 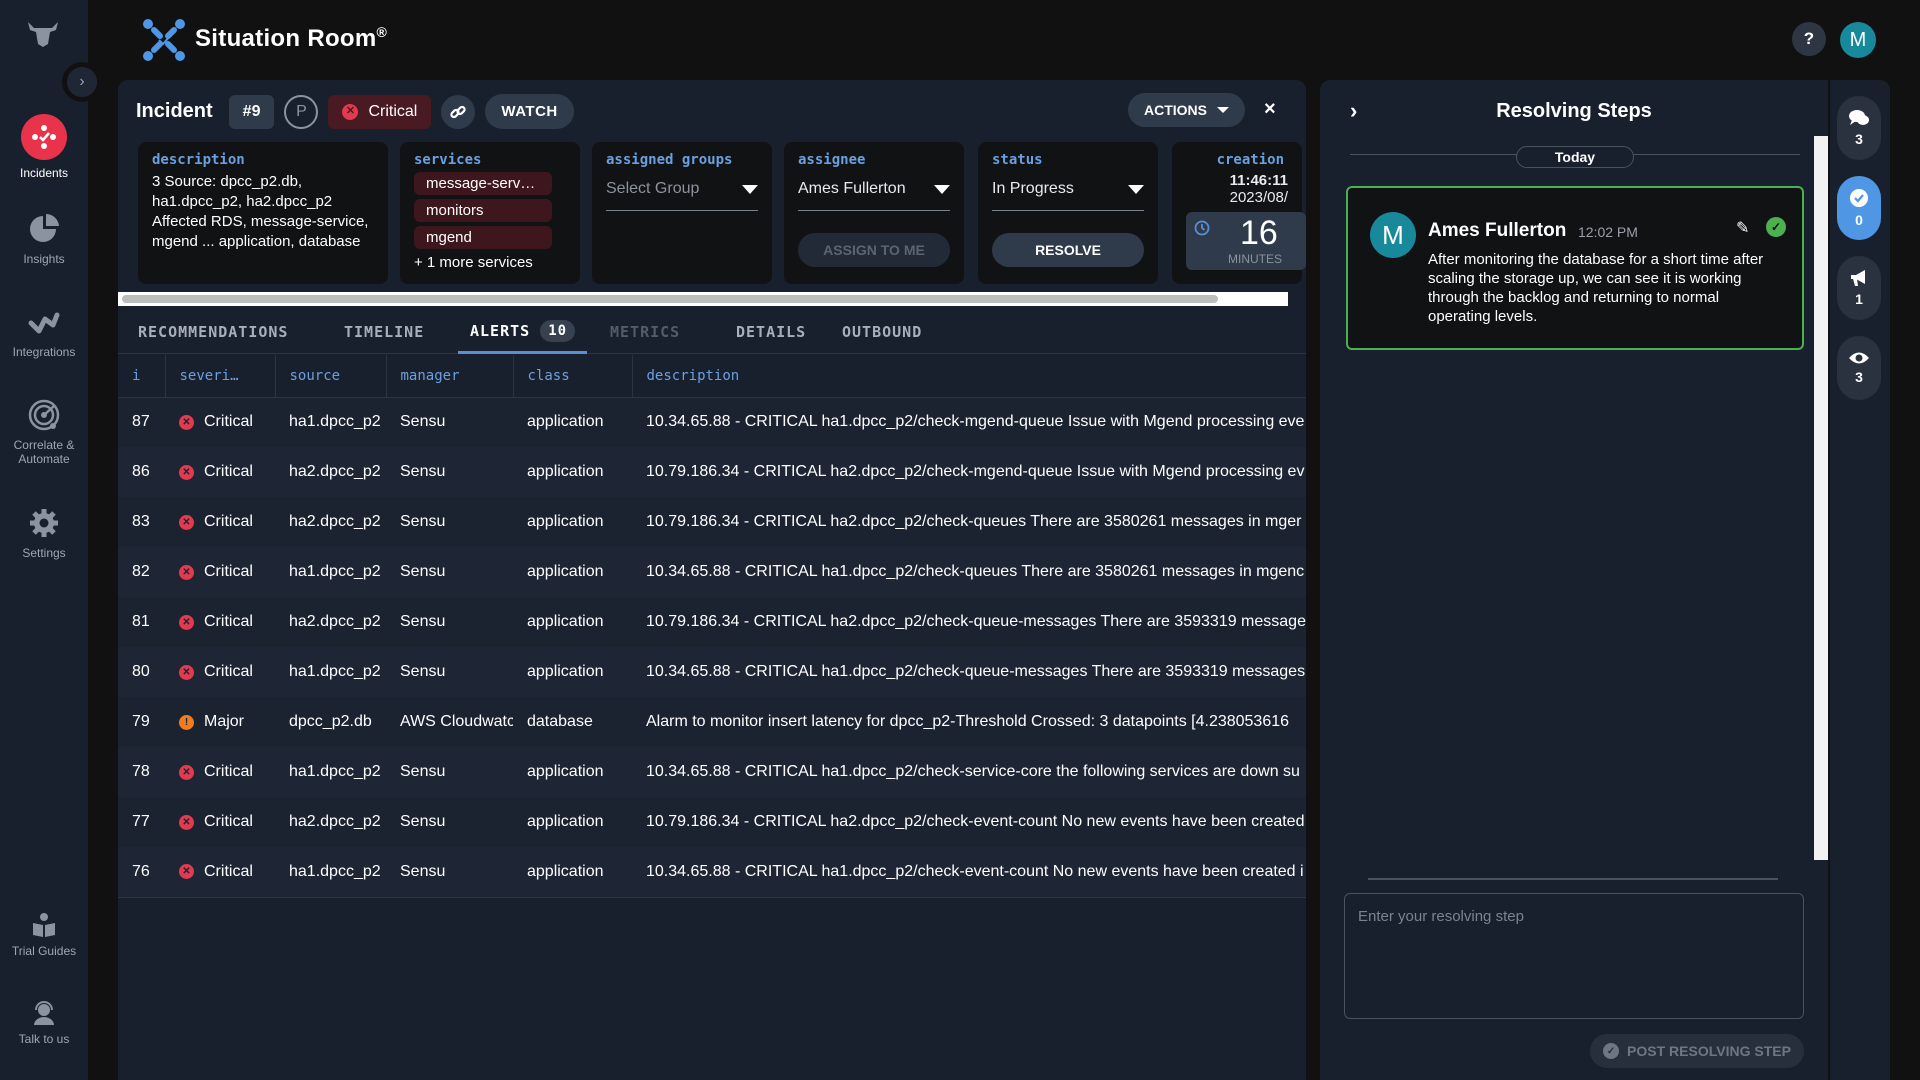 What do you see at coordinates (198, 160) in the screenshot?
I see `description-label: description` at bounding box center [198, 160].